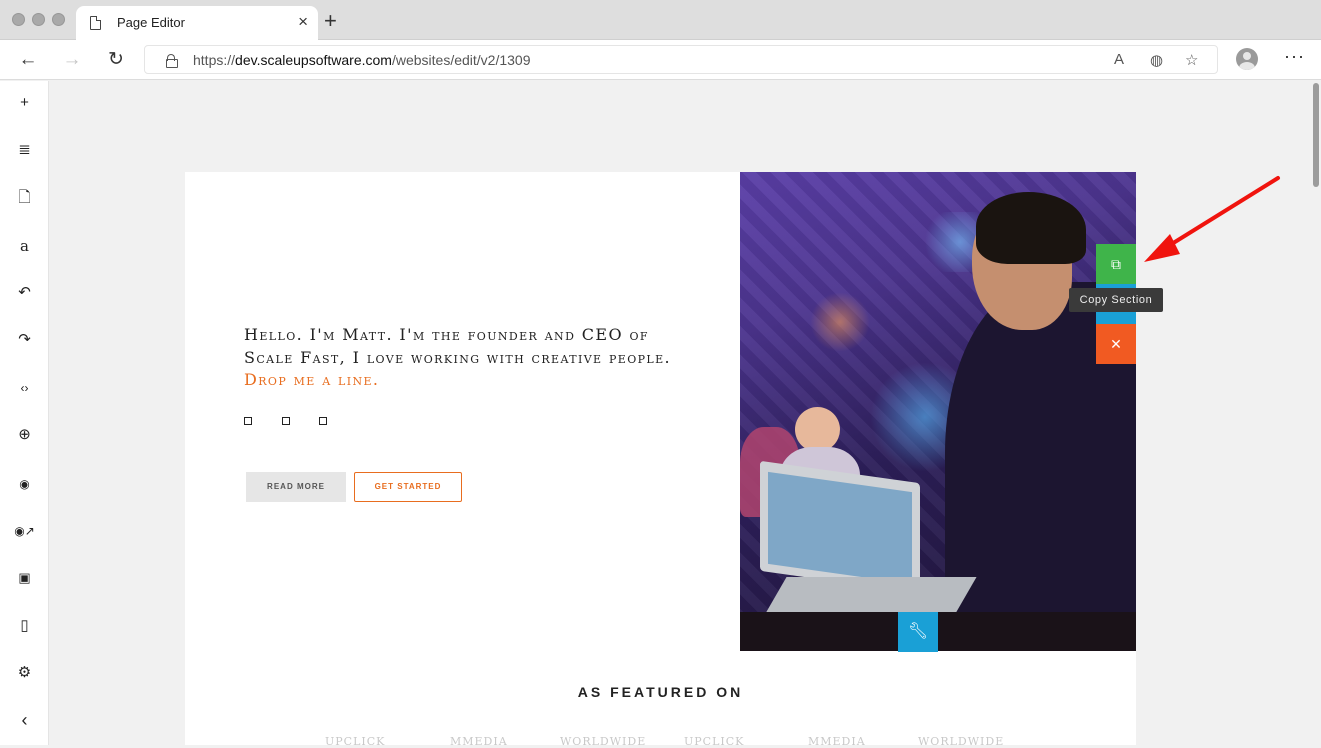 This screenshot has height=748, width=1321. I want to click on browser-tab-bar: Page Editor × +, so click(660, 20).